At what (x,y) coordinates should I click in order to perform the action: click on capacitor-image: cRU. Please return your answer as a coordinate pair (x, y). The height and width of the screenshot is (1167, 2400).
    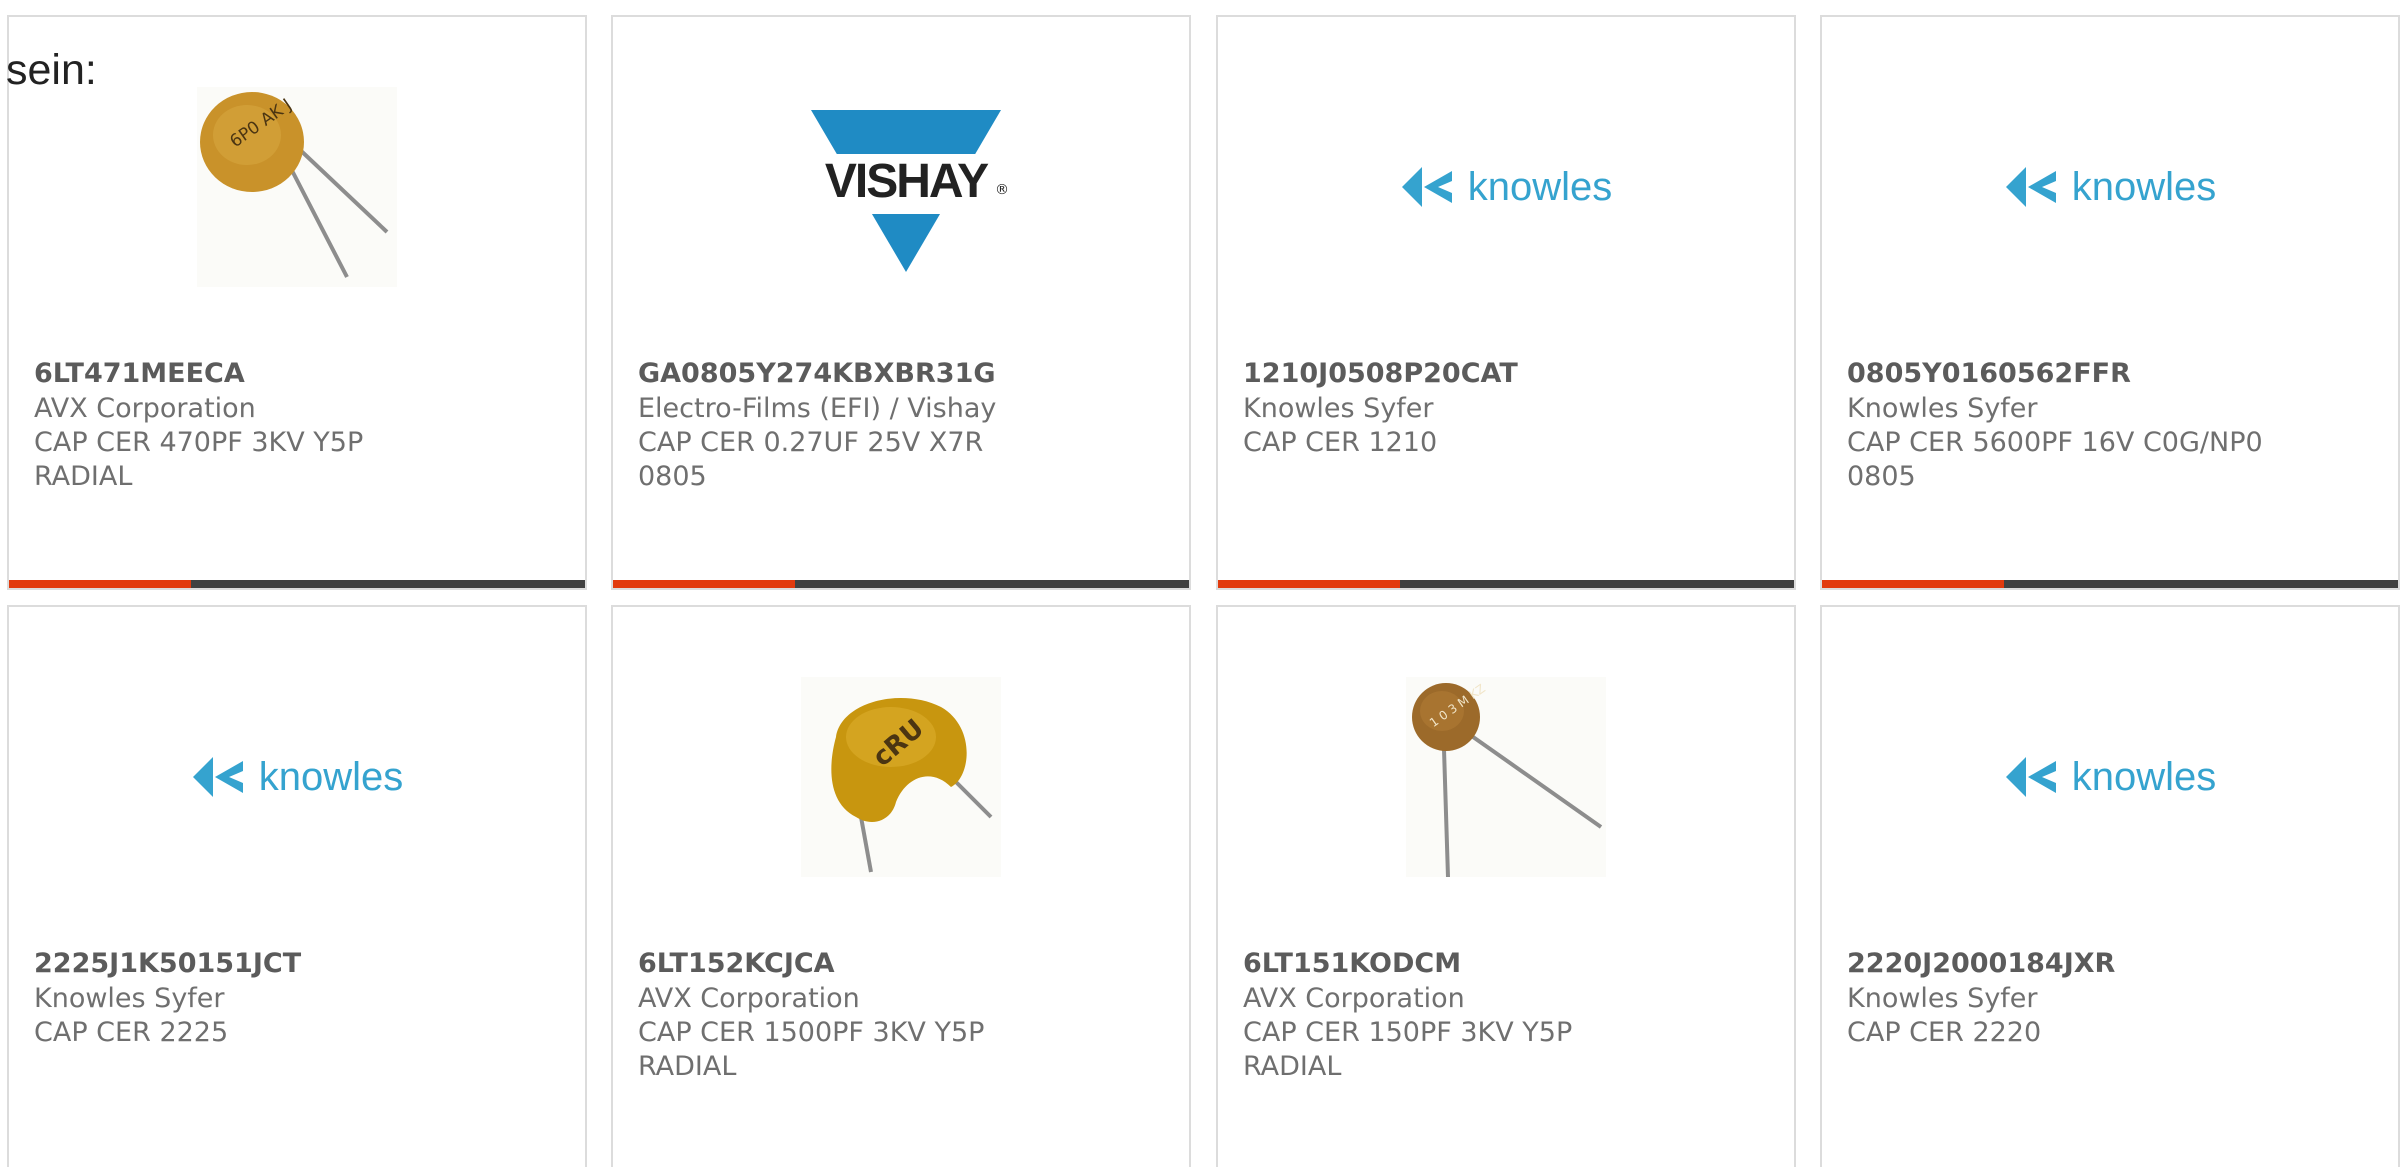
    Looking at the image, I should click on (901, 777).